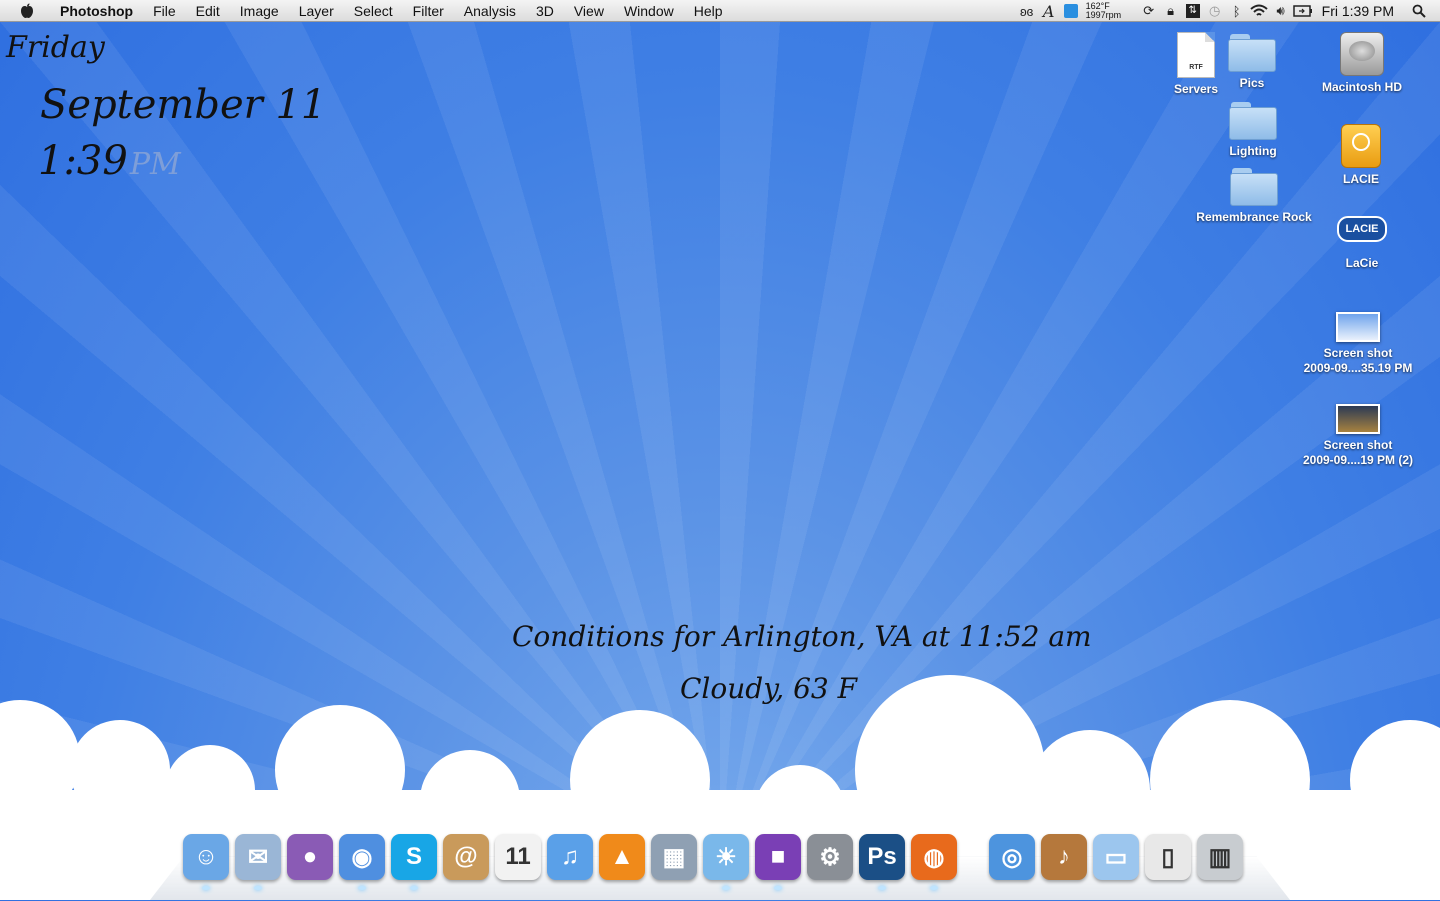 The width and height of the screenshot is (1440, 901). I want to click on menu-filter: Filter, so click(428, 11).